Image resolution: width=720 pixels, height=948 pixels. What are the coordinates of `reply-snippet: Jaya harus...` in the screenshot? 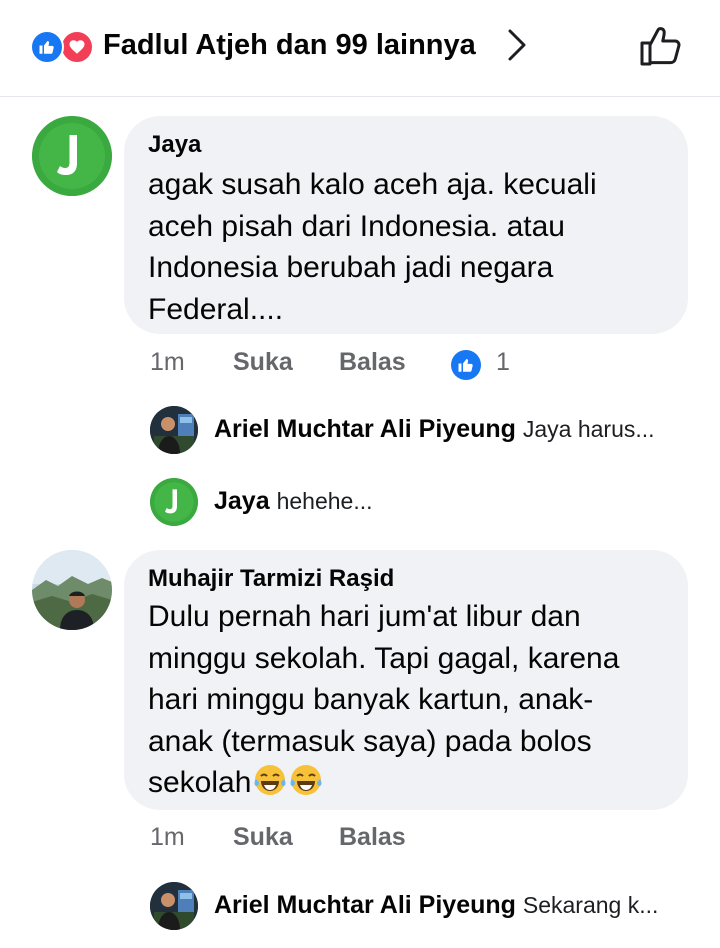 It's located at (588, 429).